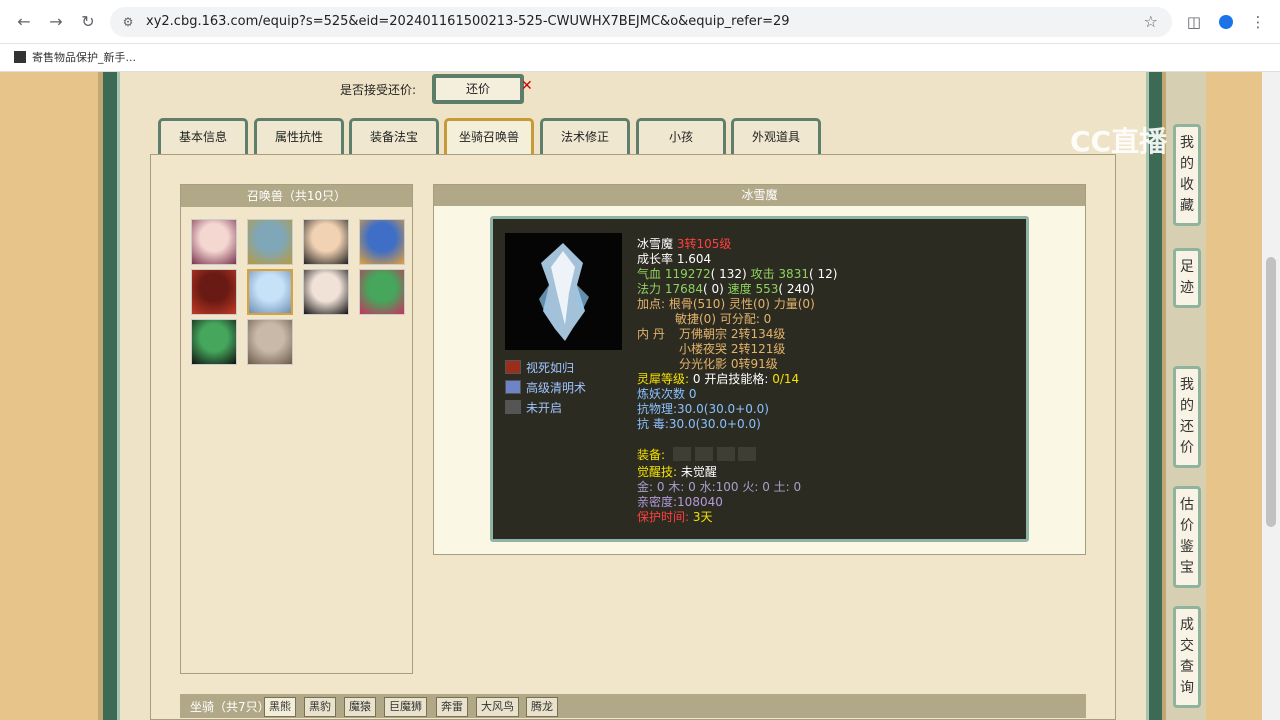  Describe the element at coordinates (728, 364) in the screenshot. I see `dan-item: 分光化影 0转91级` at that location.